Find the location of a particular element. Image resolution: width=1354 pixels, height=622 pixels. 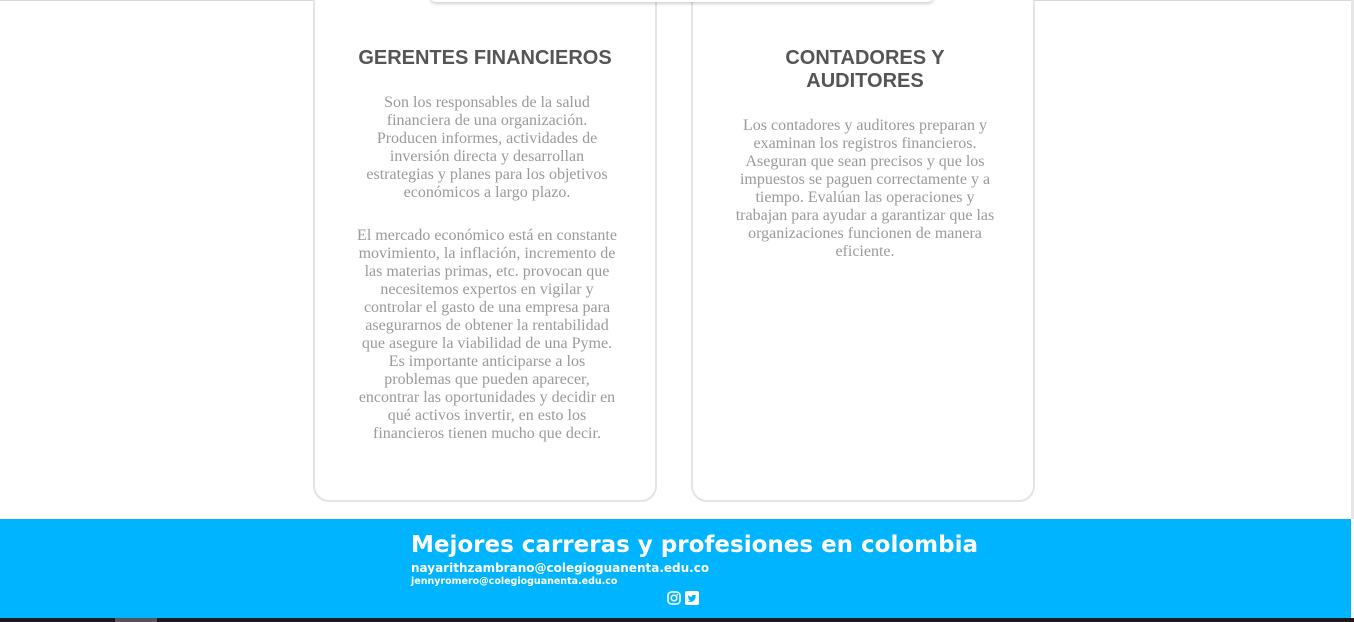

twitter-icon is located at coordinates (692, 597).